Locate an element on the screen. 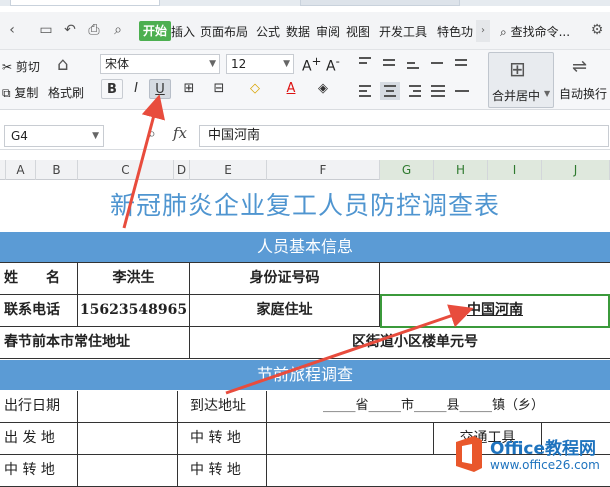 The image size is (610, 487). cell-transfer-label: 中 转 地 is located at coordinates (222, 439).